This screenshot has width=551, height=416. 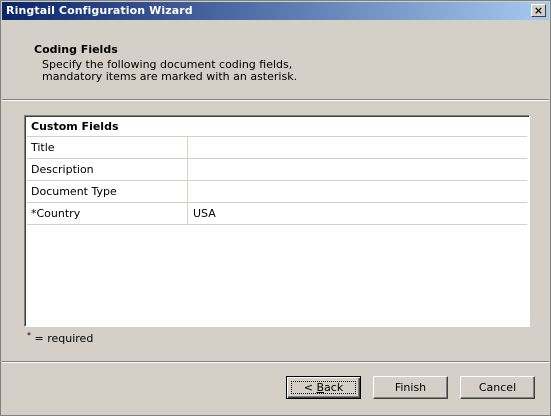 What do you see at coordinates (107, 147) in the screenshot?
I see `field-name: Title` at bounding box center [107, 147].